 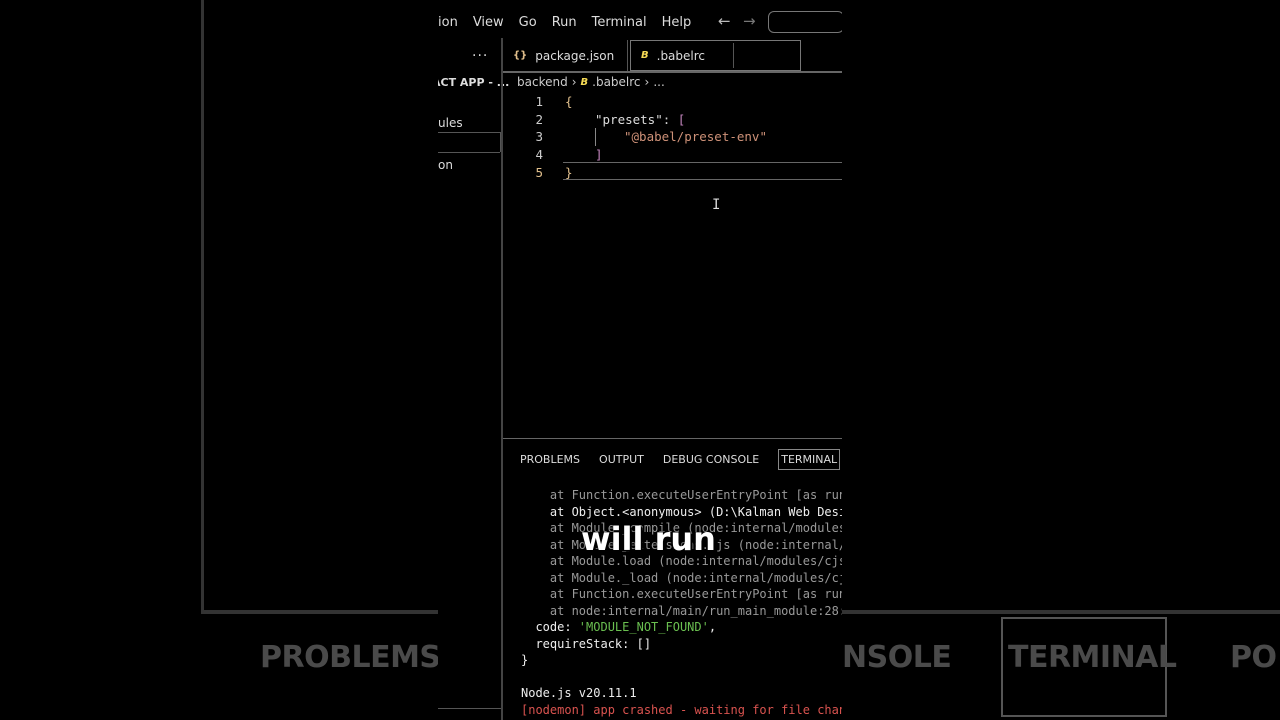 I want to click on breadcrumb-file: .babelrc, so click(x=616, y=82).